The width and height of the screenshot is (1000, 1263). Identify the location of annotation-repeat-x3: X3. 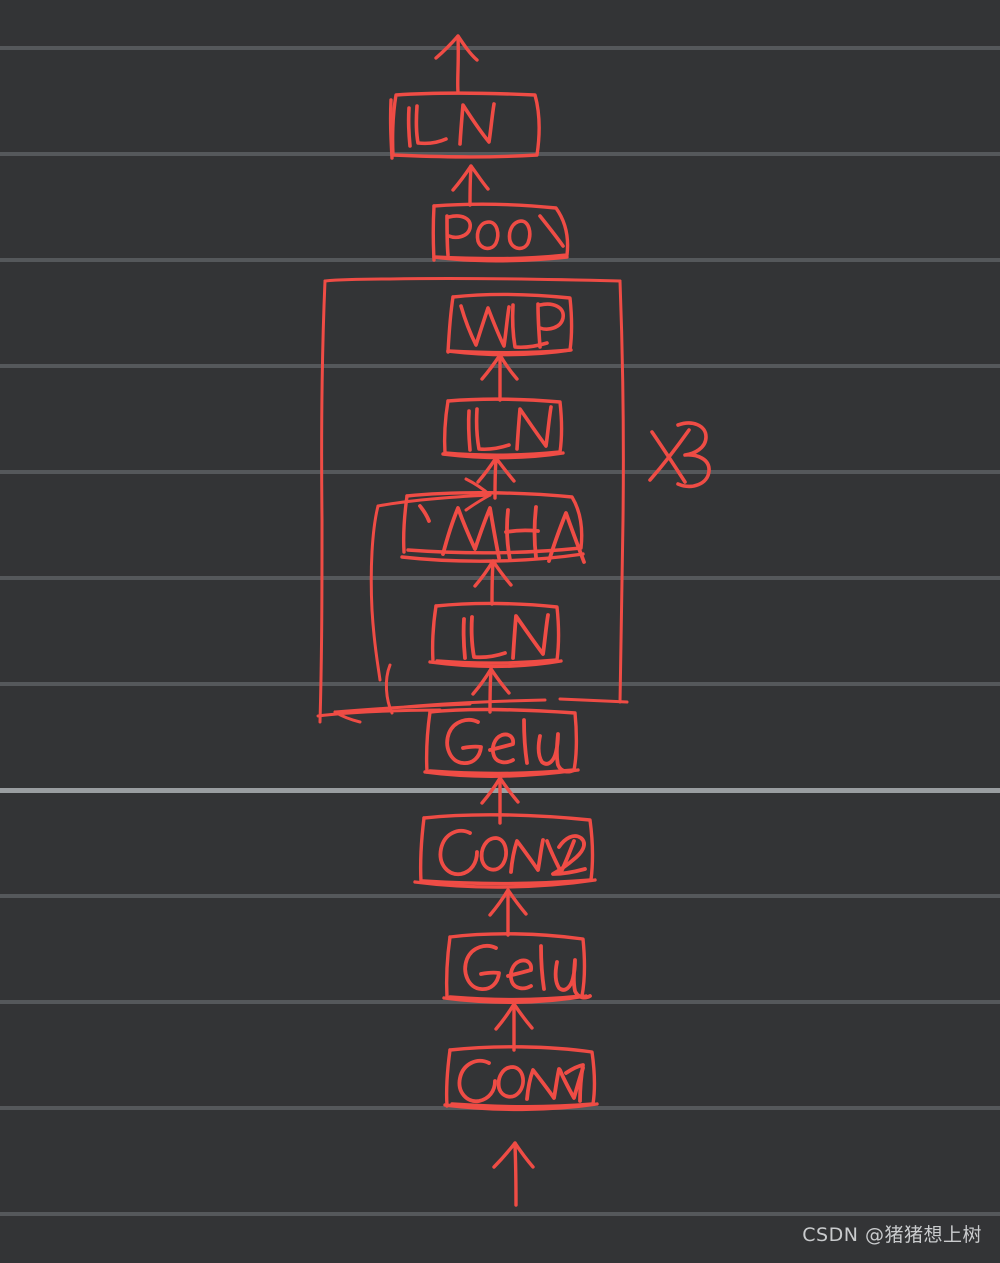
(679, 455).